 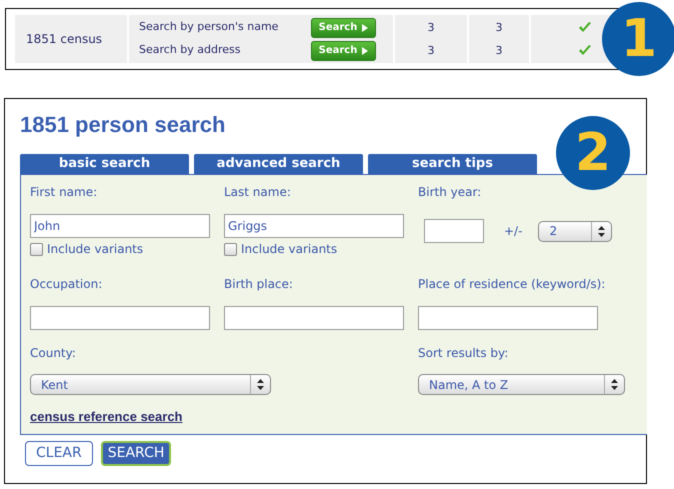 I want to click on tab: basic search, so click(x=104, y=164).